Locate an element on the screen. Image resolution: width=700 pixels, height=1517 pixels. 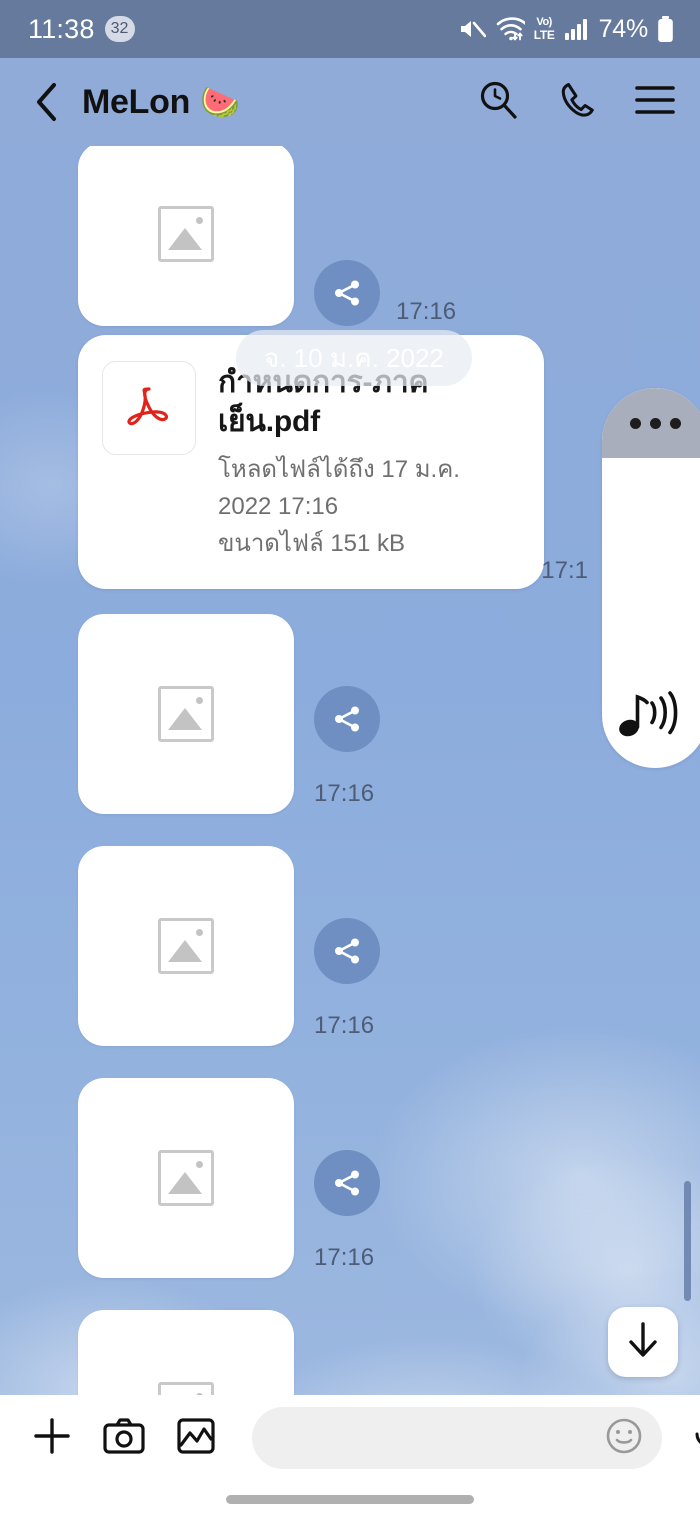
back-button is located at coordinates (47, 102).